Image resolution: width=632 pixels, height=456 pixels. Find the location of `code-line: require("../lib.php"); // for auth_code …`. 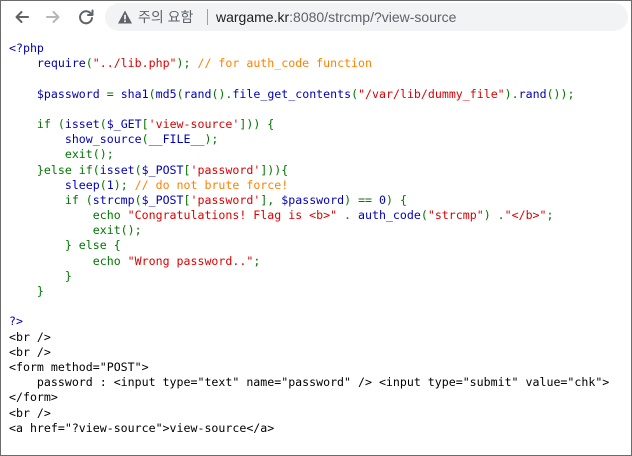

code-line: require("../lib.php"); // for auth_code … is located at coordinates (309, 63).